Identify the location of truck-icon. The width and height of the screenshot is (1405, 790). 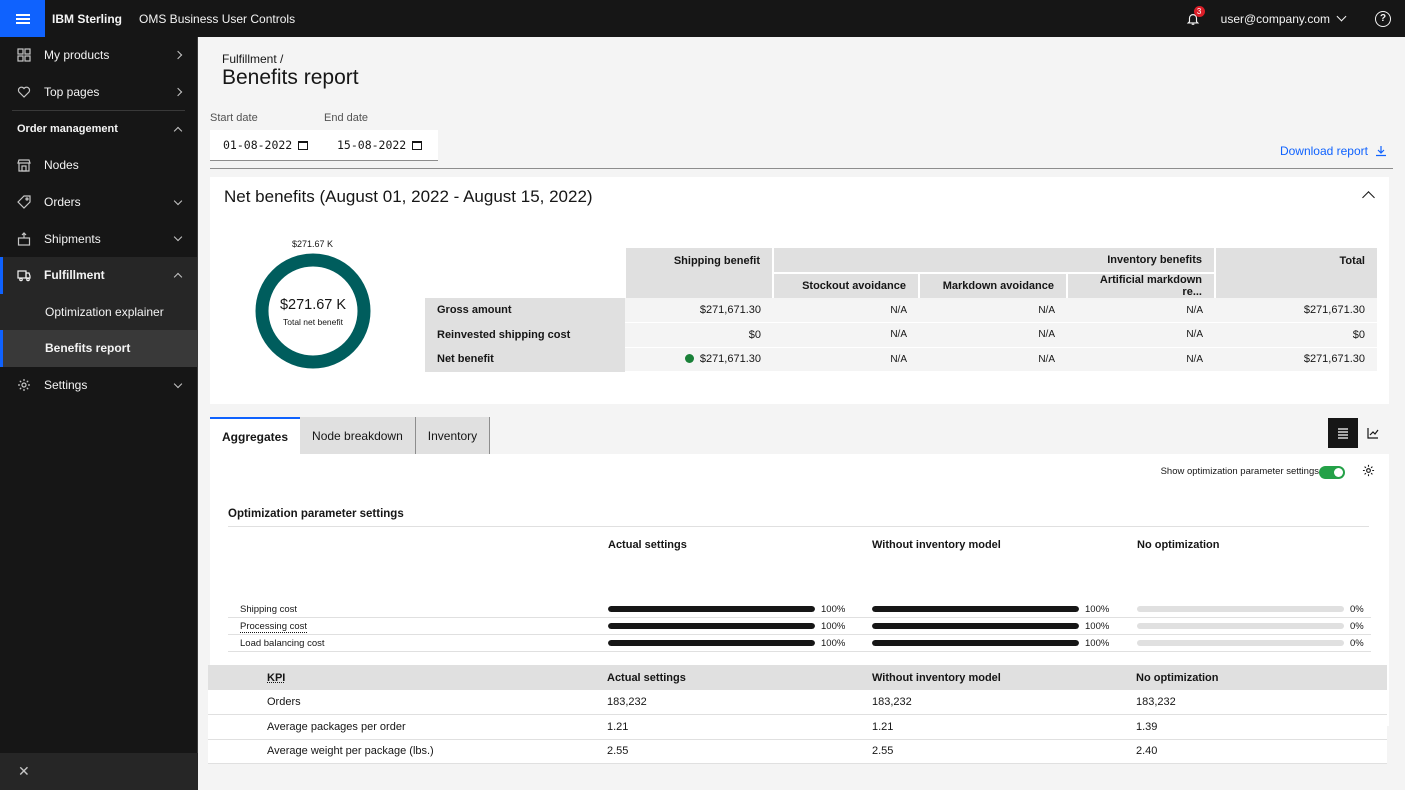
(24, 275).